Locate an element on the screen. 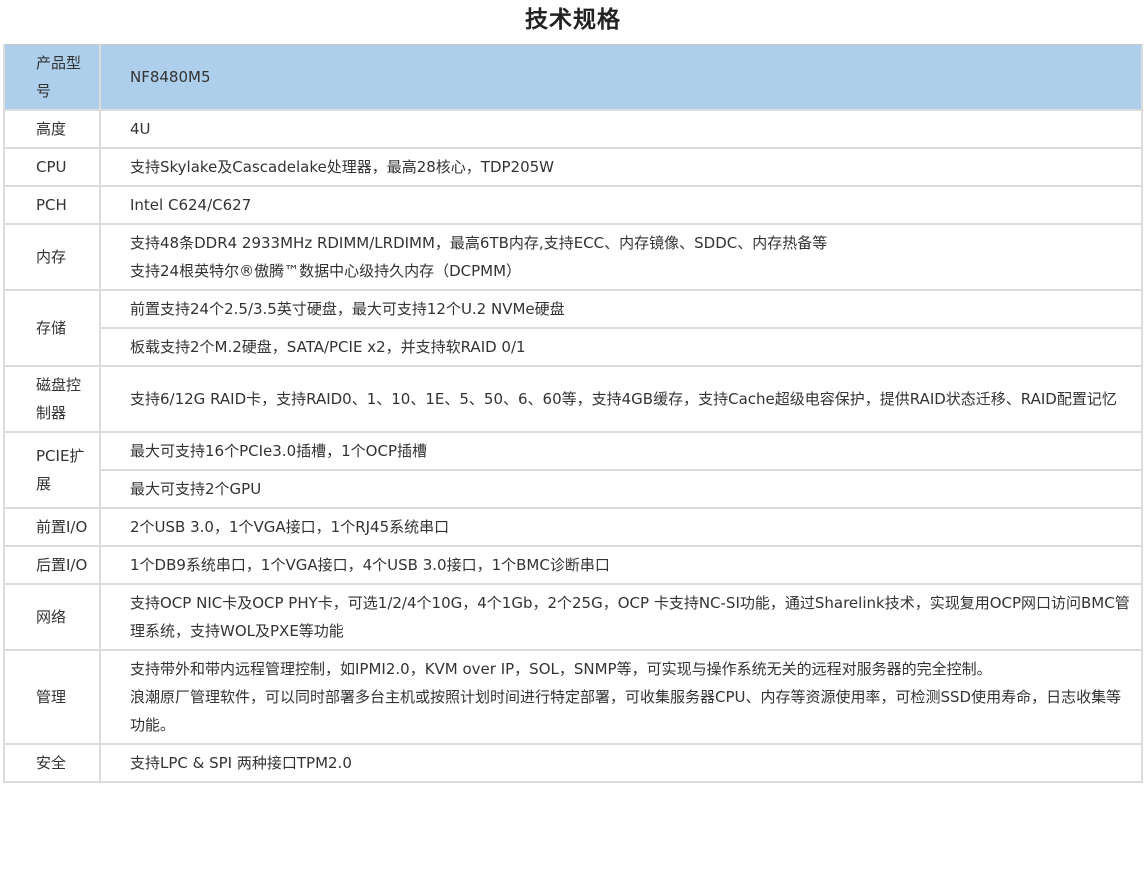 The height and width of the screenshot is (875, 1146). spec-label: 产品型号 is located at coordinates (52, 77).